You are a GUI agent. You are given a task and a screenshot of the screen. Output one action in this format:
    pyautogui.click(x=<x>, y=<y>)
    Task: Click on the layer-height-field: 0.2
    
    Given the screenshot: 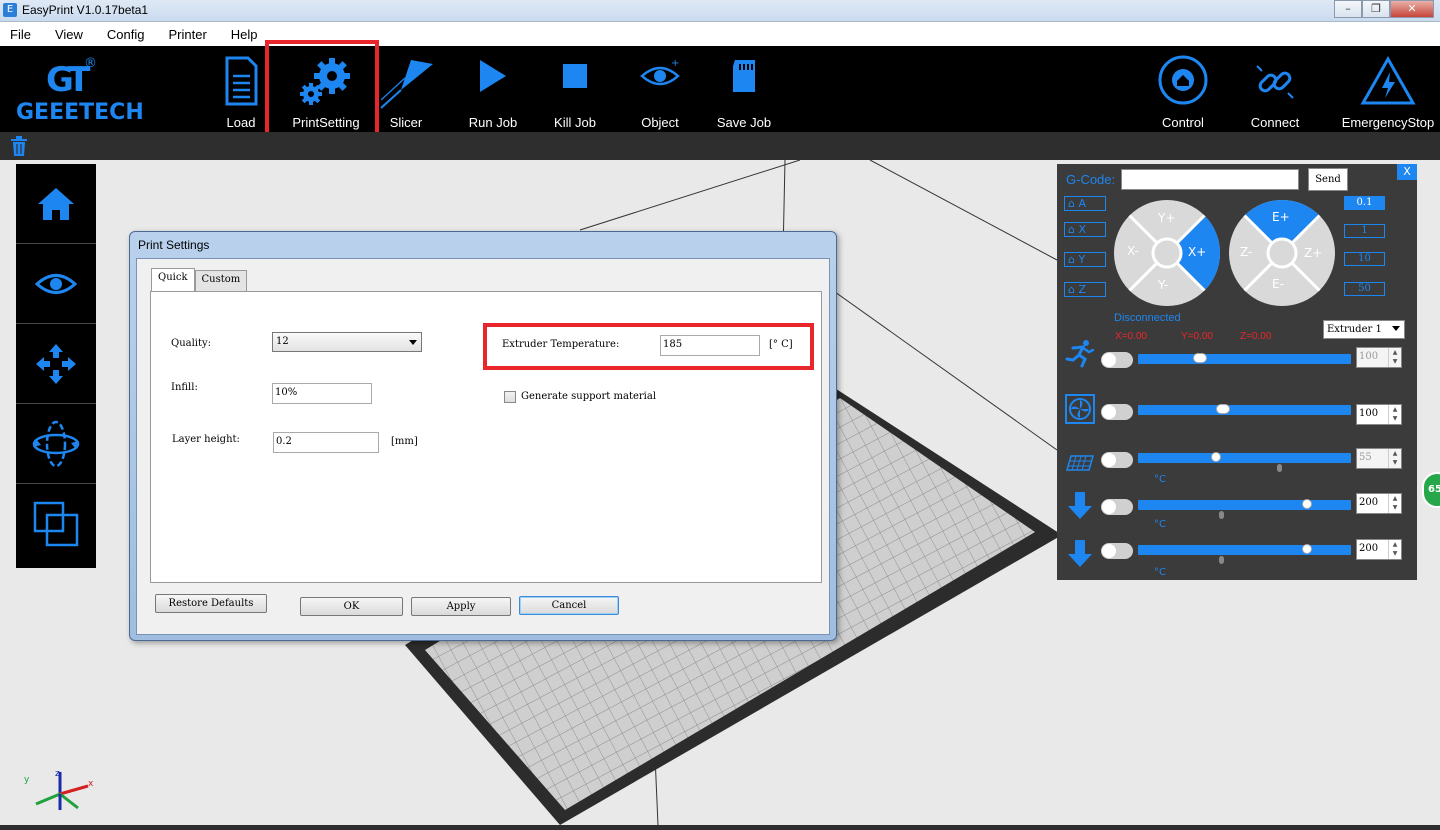 What is the action you would take?
    pyautogui.click(x=326, y=442)
    